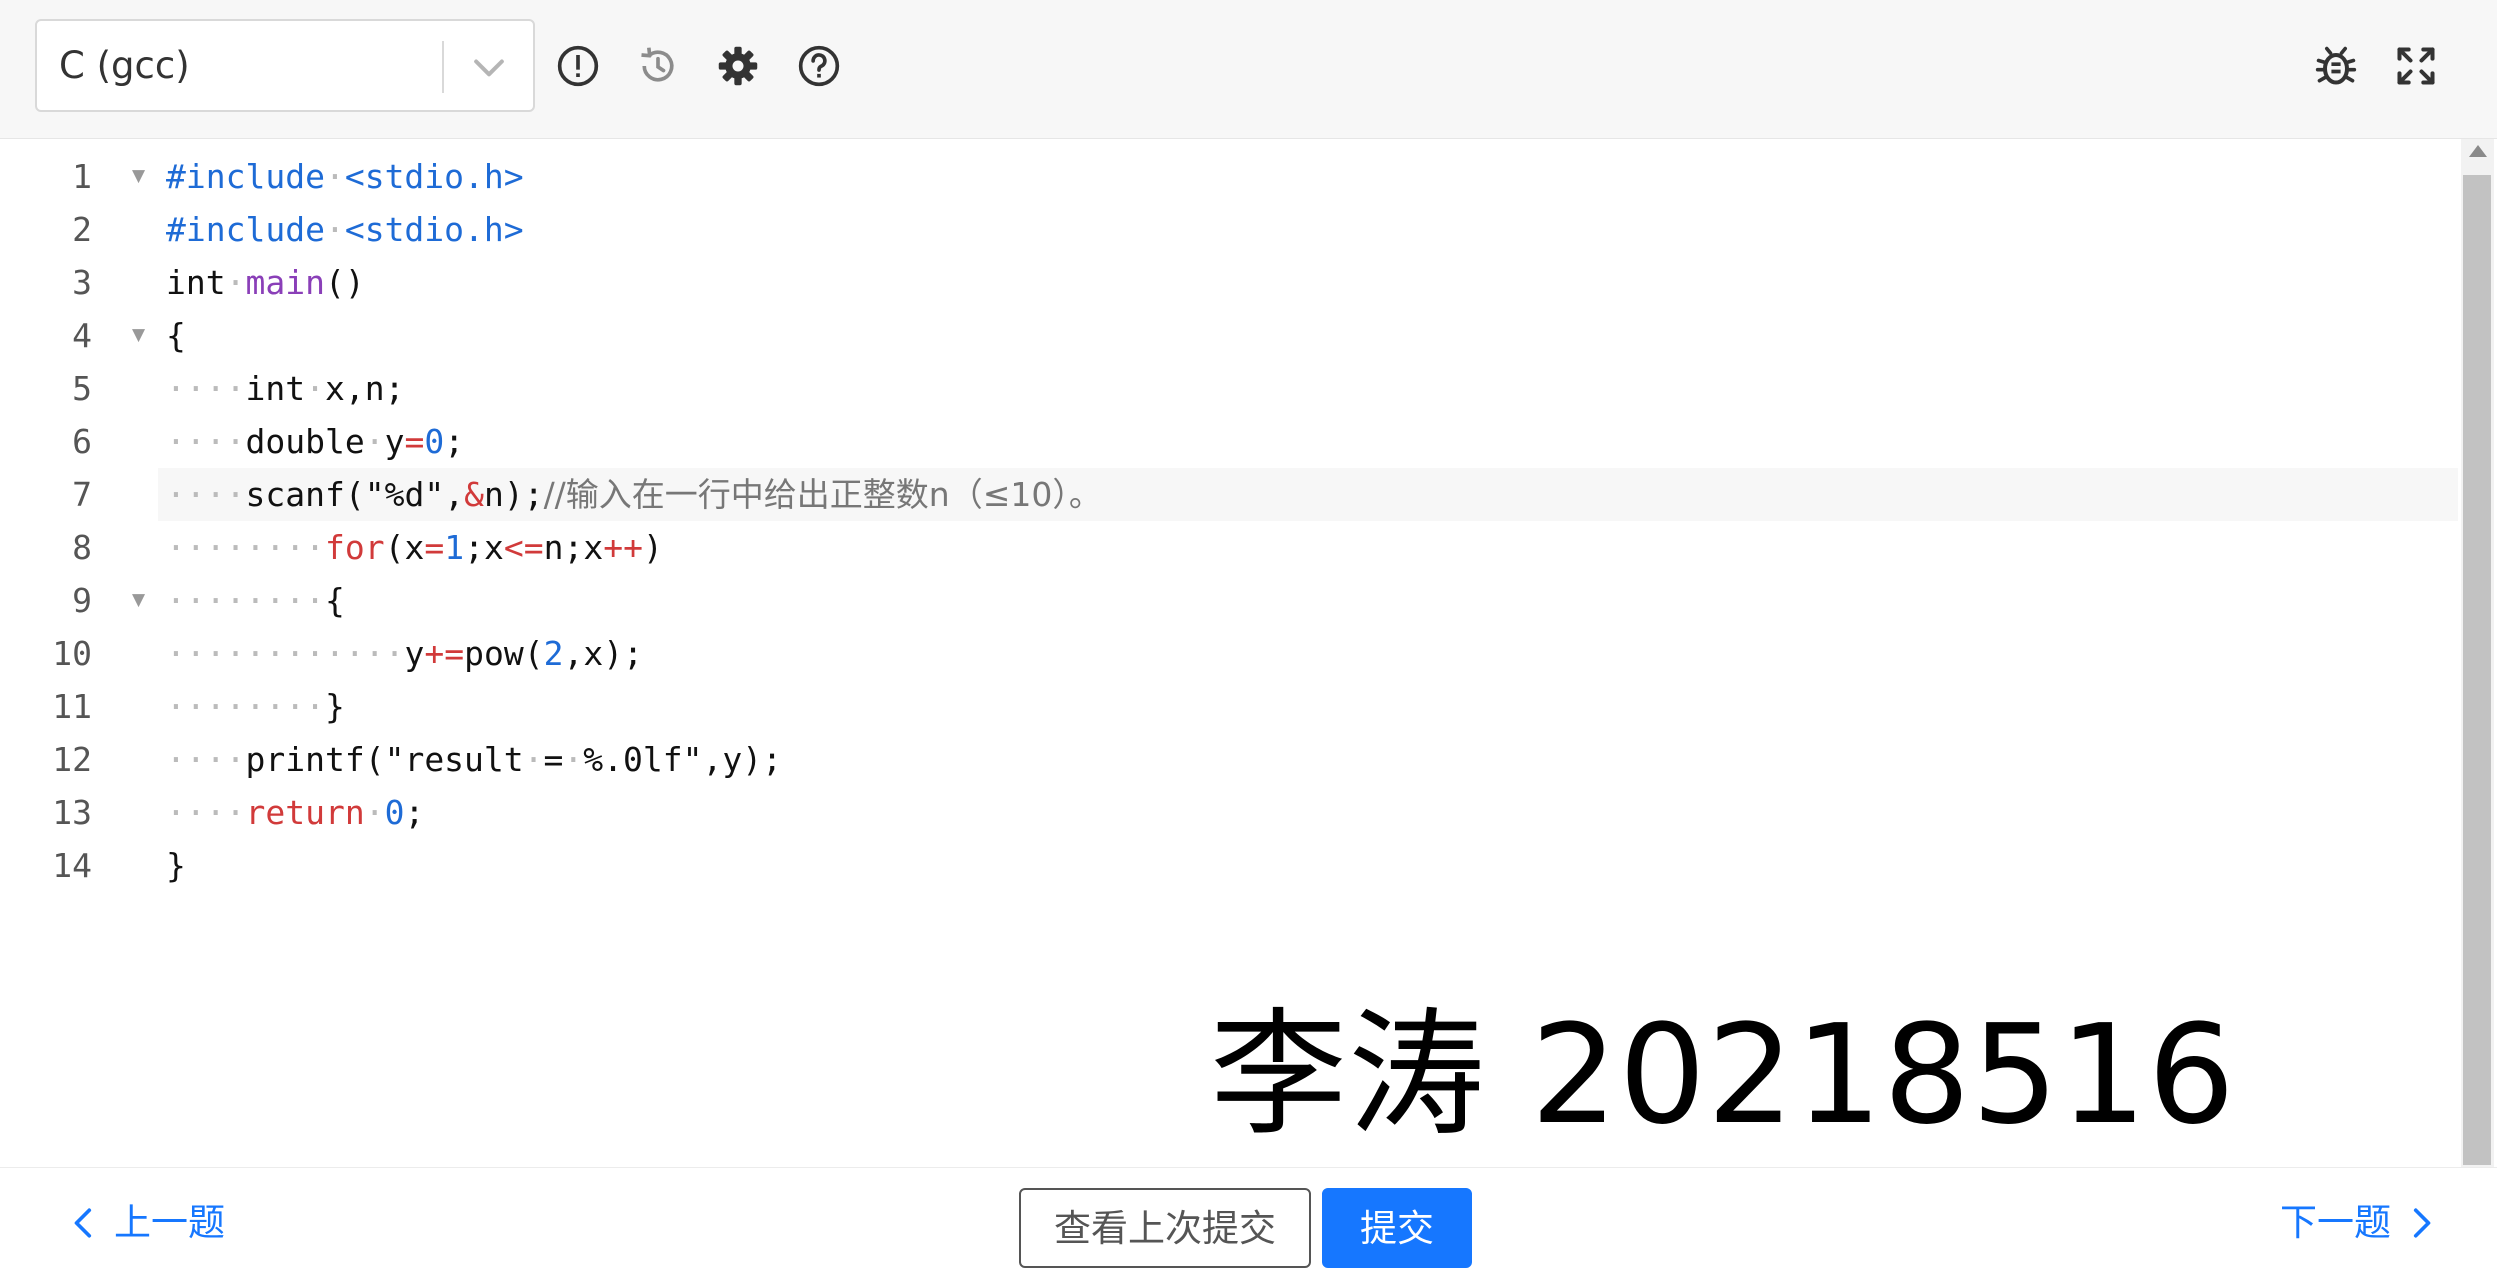  I want to click on bug-icon, so click(2336, 66).